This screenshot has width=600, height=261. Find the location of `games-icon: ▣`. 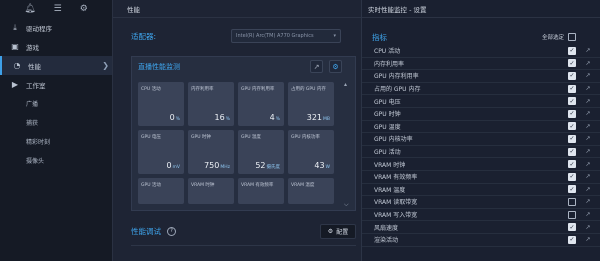

games-icon: ▣ is located at coordinates (15, 46).